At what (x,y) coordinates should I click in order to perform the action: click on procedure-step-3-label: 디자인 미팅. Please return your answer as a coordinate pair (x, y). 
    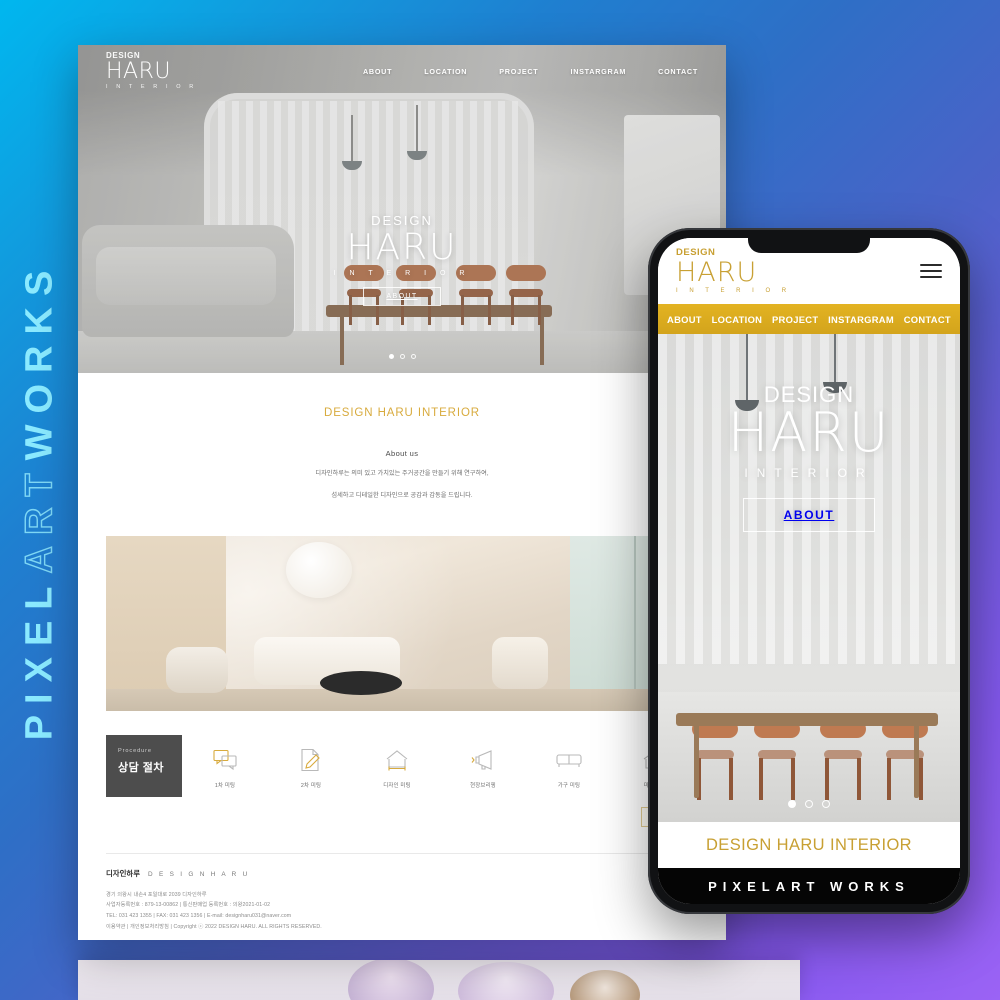
    Looking at the image, I should click on (397, 785).